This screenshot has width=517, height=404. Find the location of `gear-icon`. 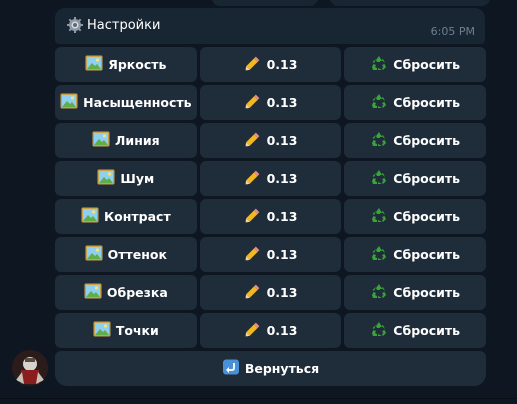

gear-icon is located at coordinates (75, 25).